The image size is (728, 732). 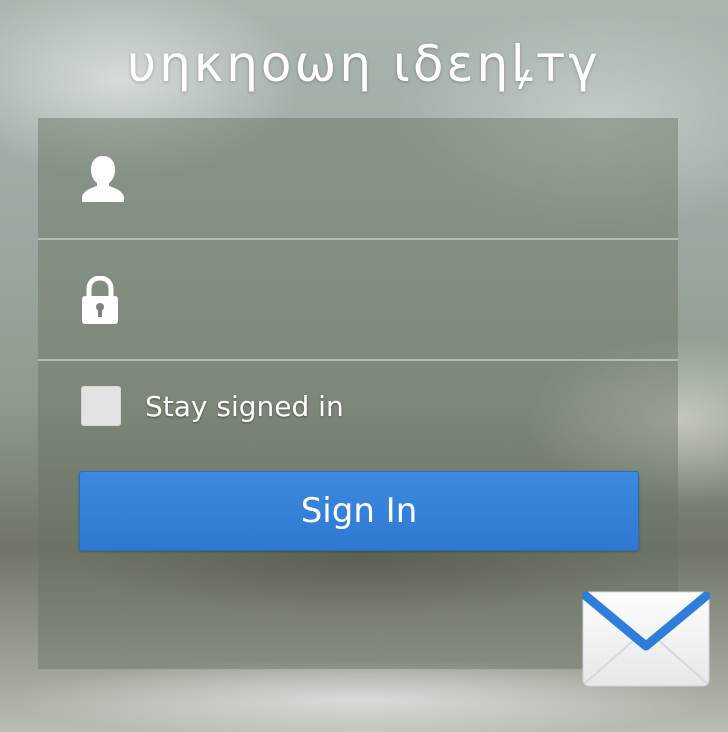 What do you see at coordinates (244, 406) in the screenshot?
I see `stay-signed-in-label: Stay signed in` at bounding box center [244, 406].